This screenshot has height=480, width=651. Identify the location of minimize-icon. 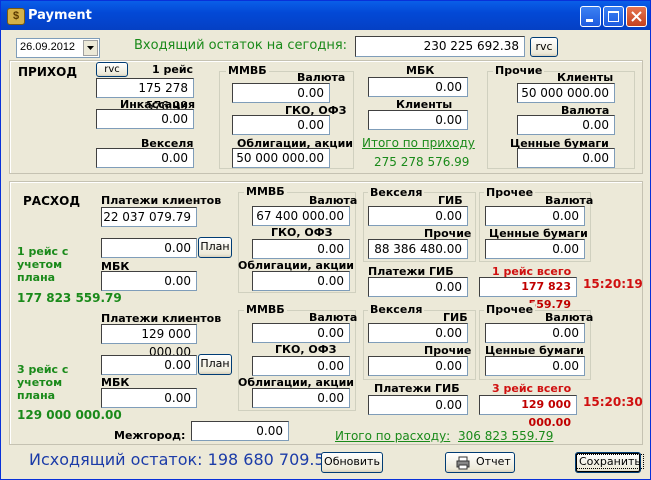
(589, 20).